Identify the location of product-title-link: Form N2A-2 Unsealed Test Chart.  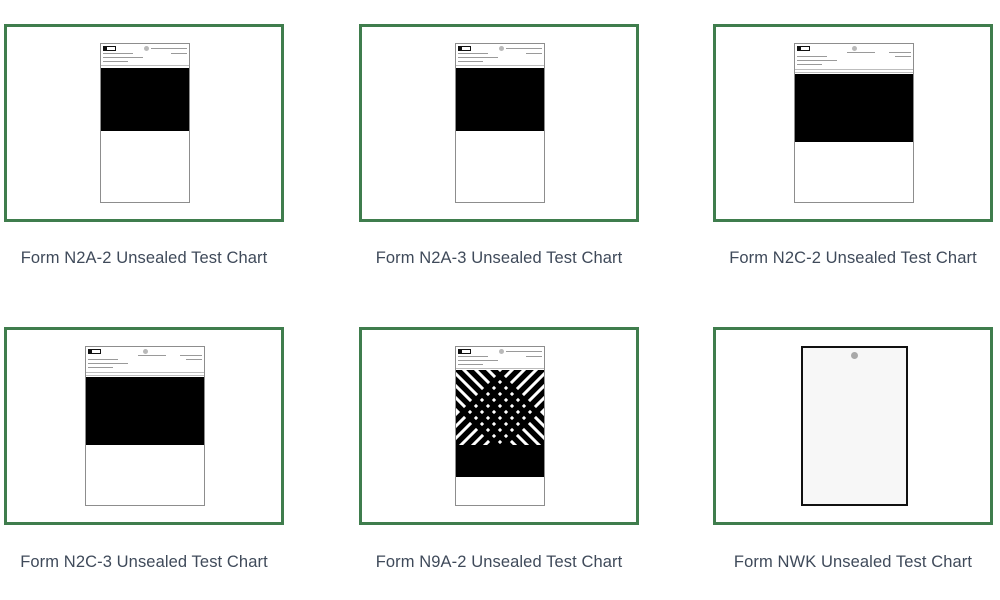
(147, 258).